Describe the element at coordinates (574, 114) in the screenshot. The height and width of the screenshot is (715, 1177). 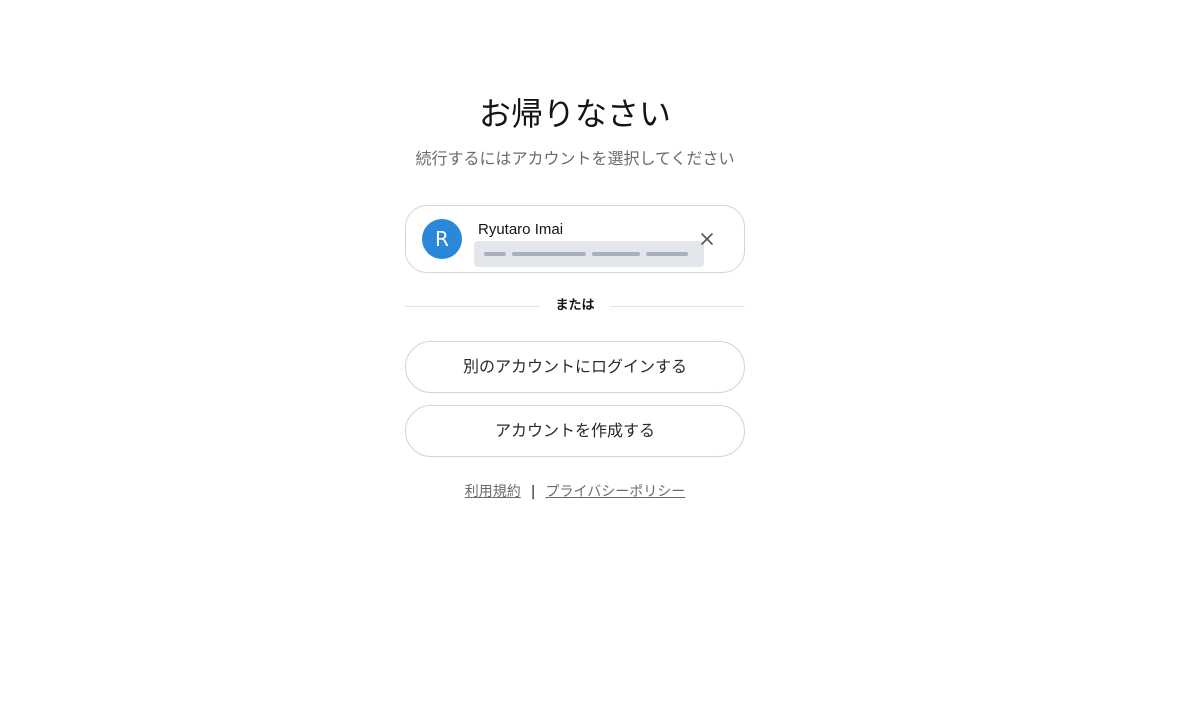
I see `page-title: お帰りなさい` at that location.